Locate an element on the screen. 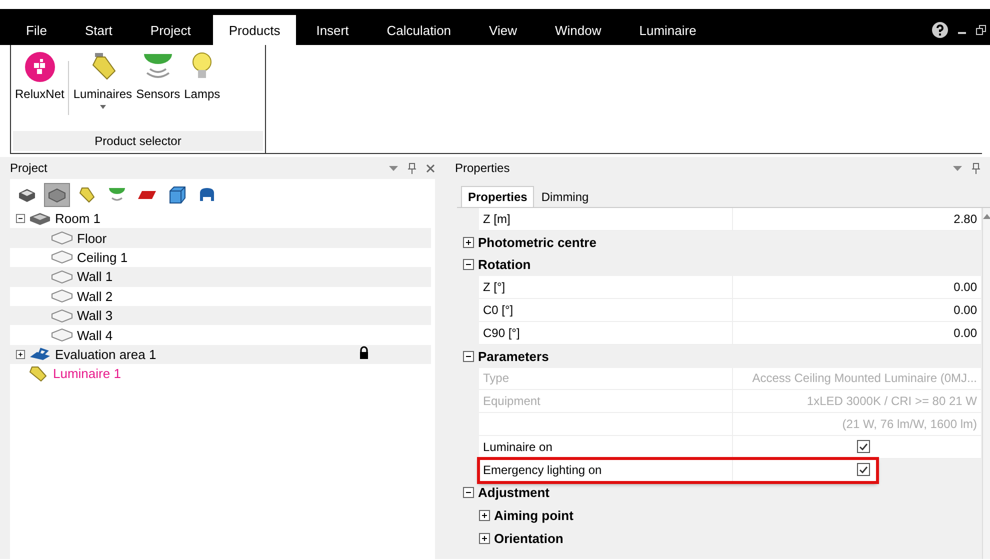  armchair-icon is located at coordinates (207, 195).